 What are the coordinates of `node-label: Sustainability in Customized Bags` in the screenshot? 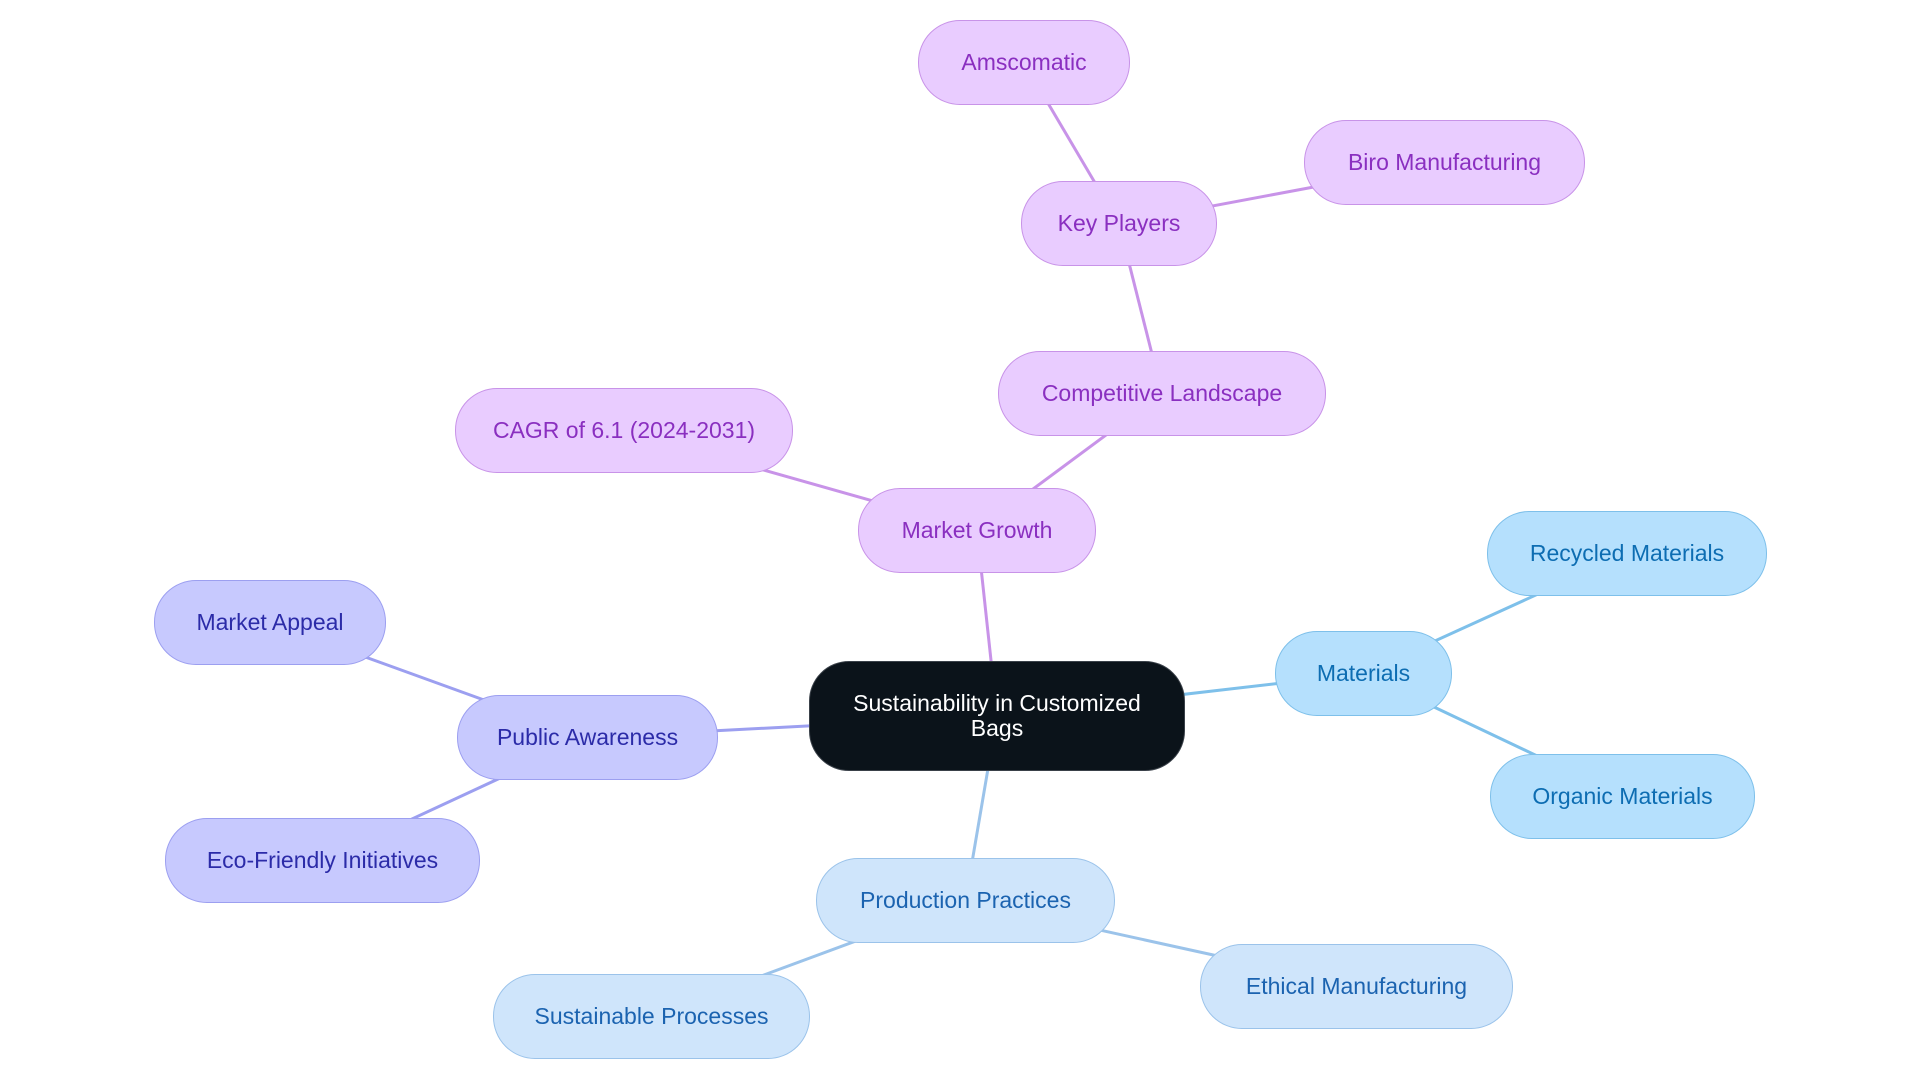 It's located at (997, 715).